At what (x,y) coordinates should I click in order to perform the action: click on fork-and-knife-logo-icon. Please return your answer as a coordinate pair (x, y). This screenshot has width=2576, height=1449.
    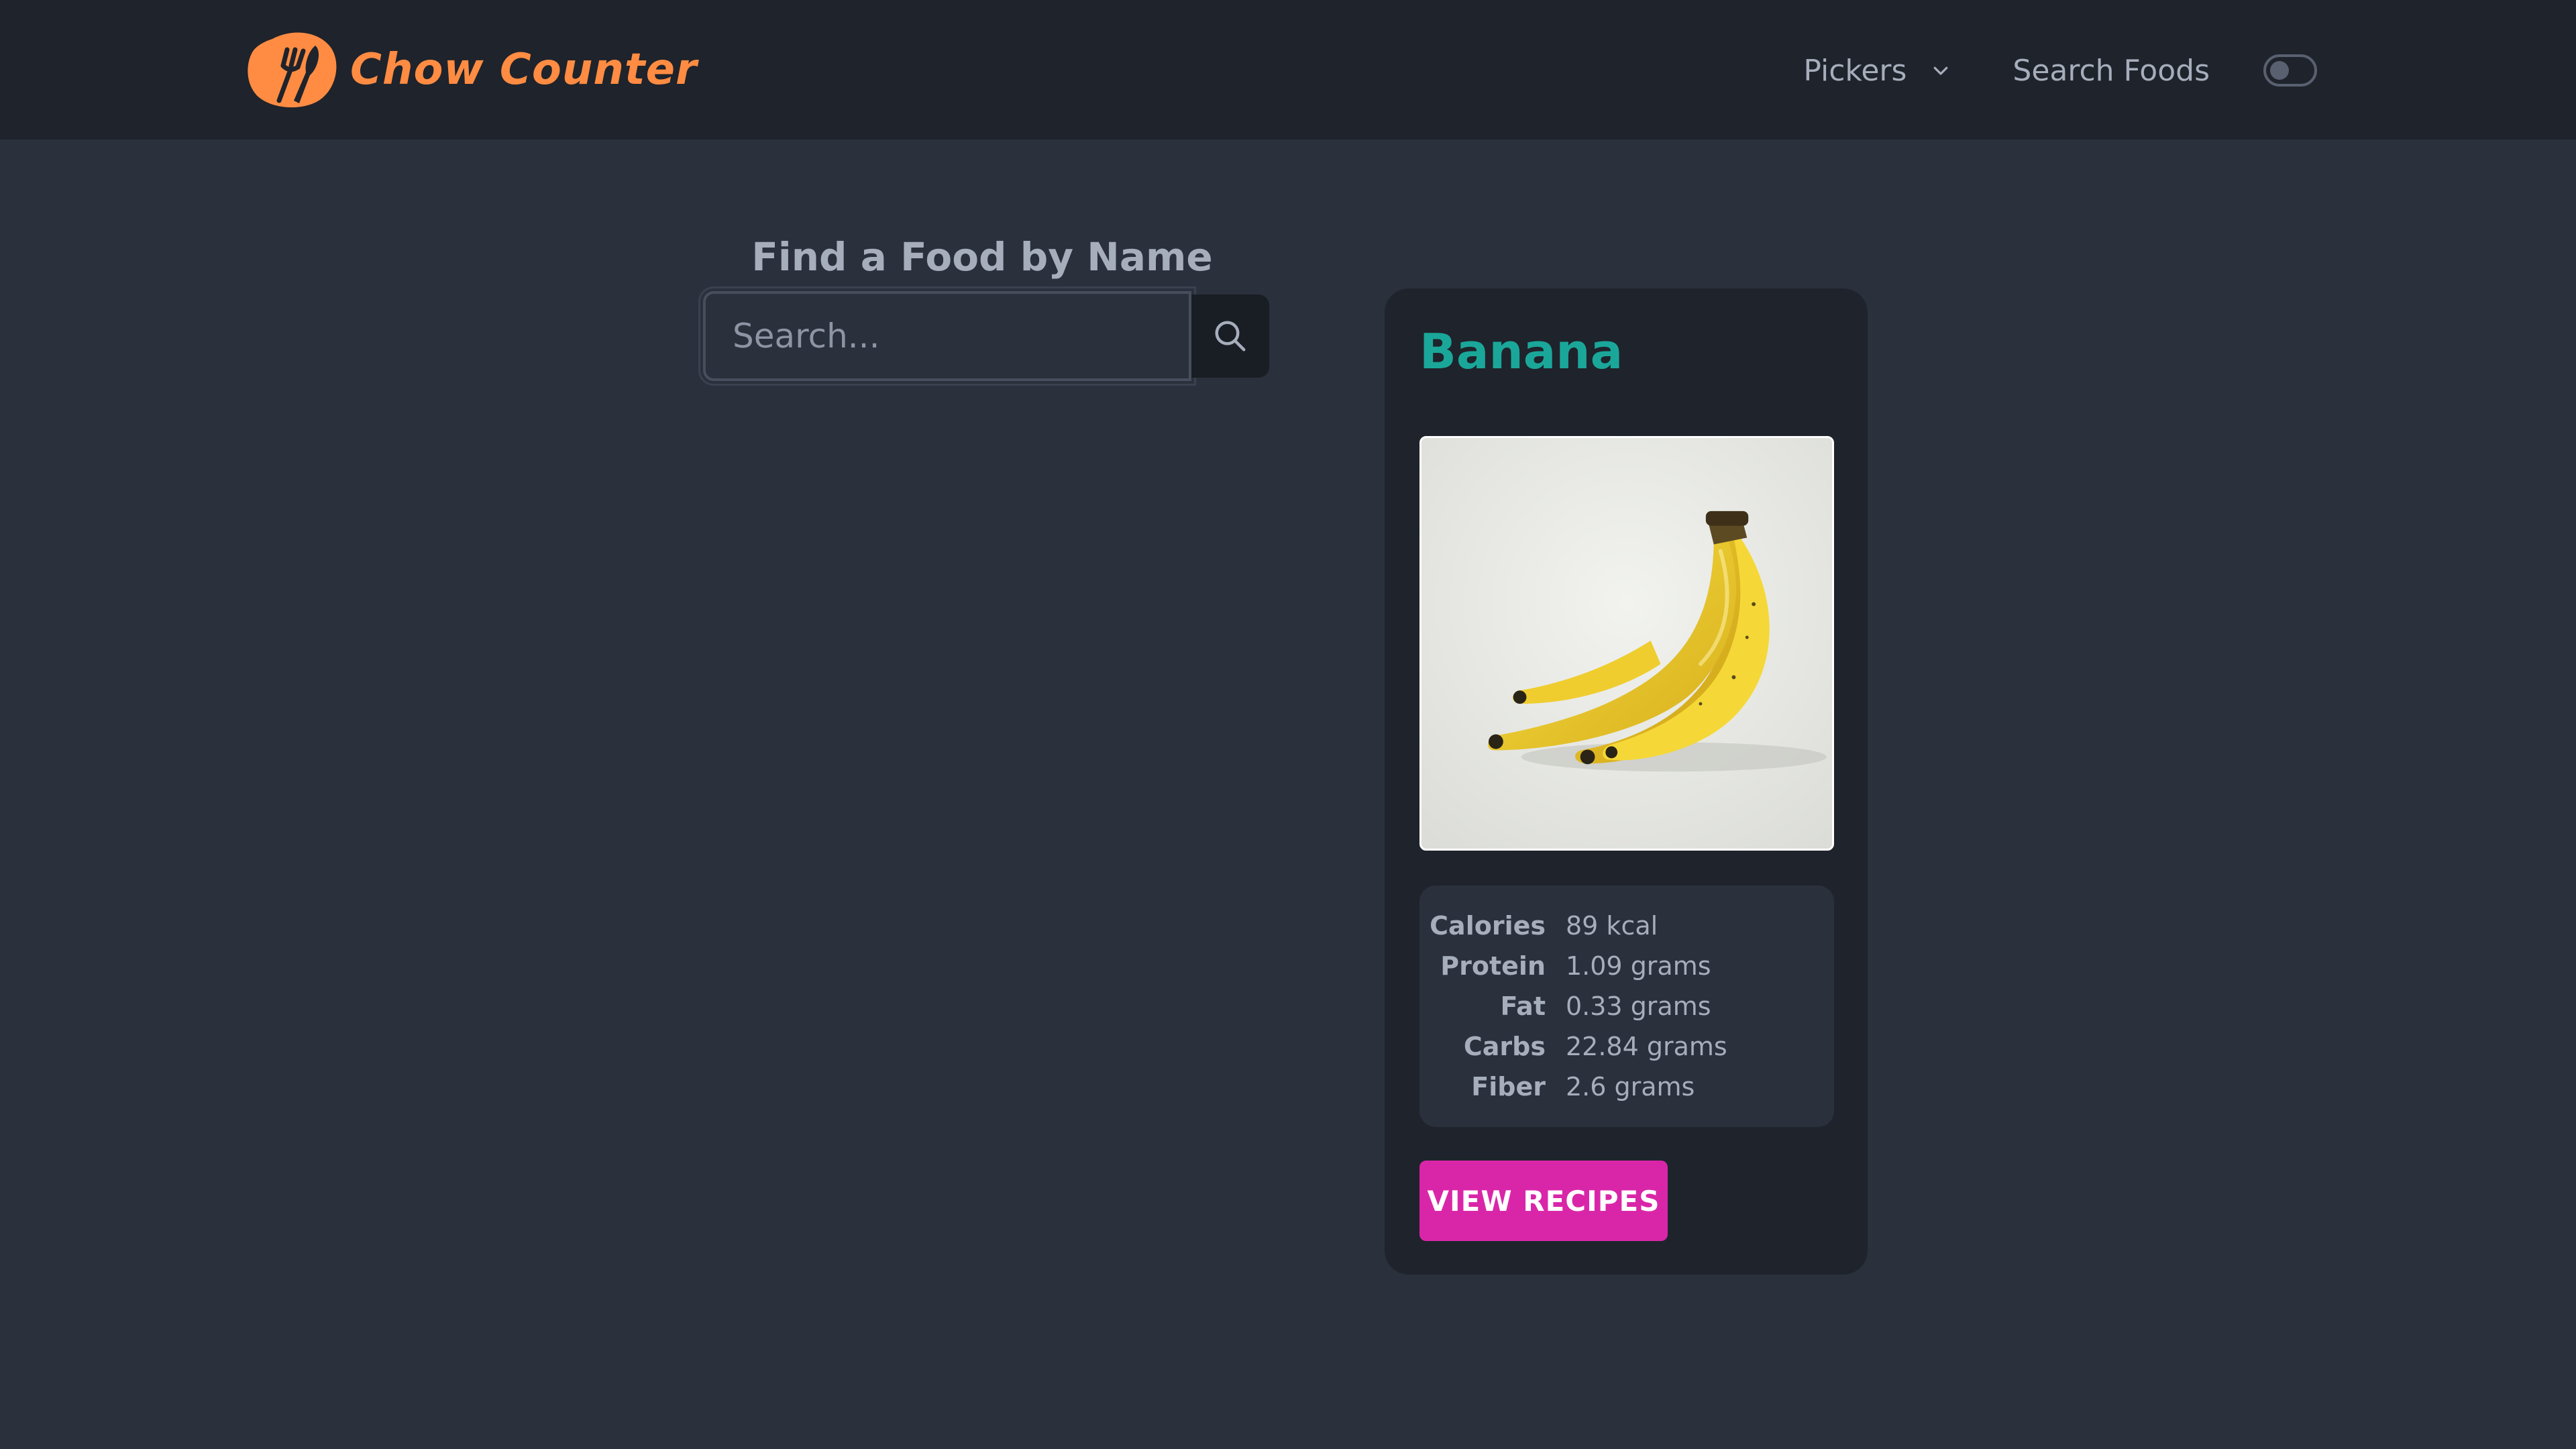
    Looking at the image, I should click on (292, 69).